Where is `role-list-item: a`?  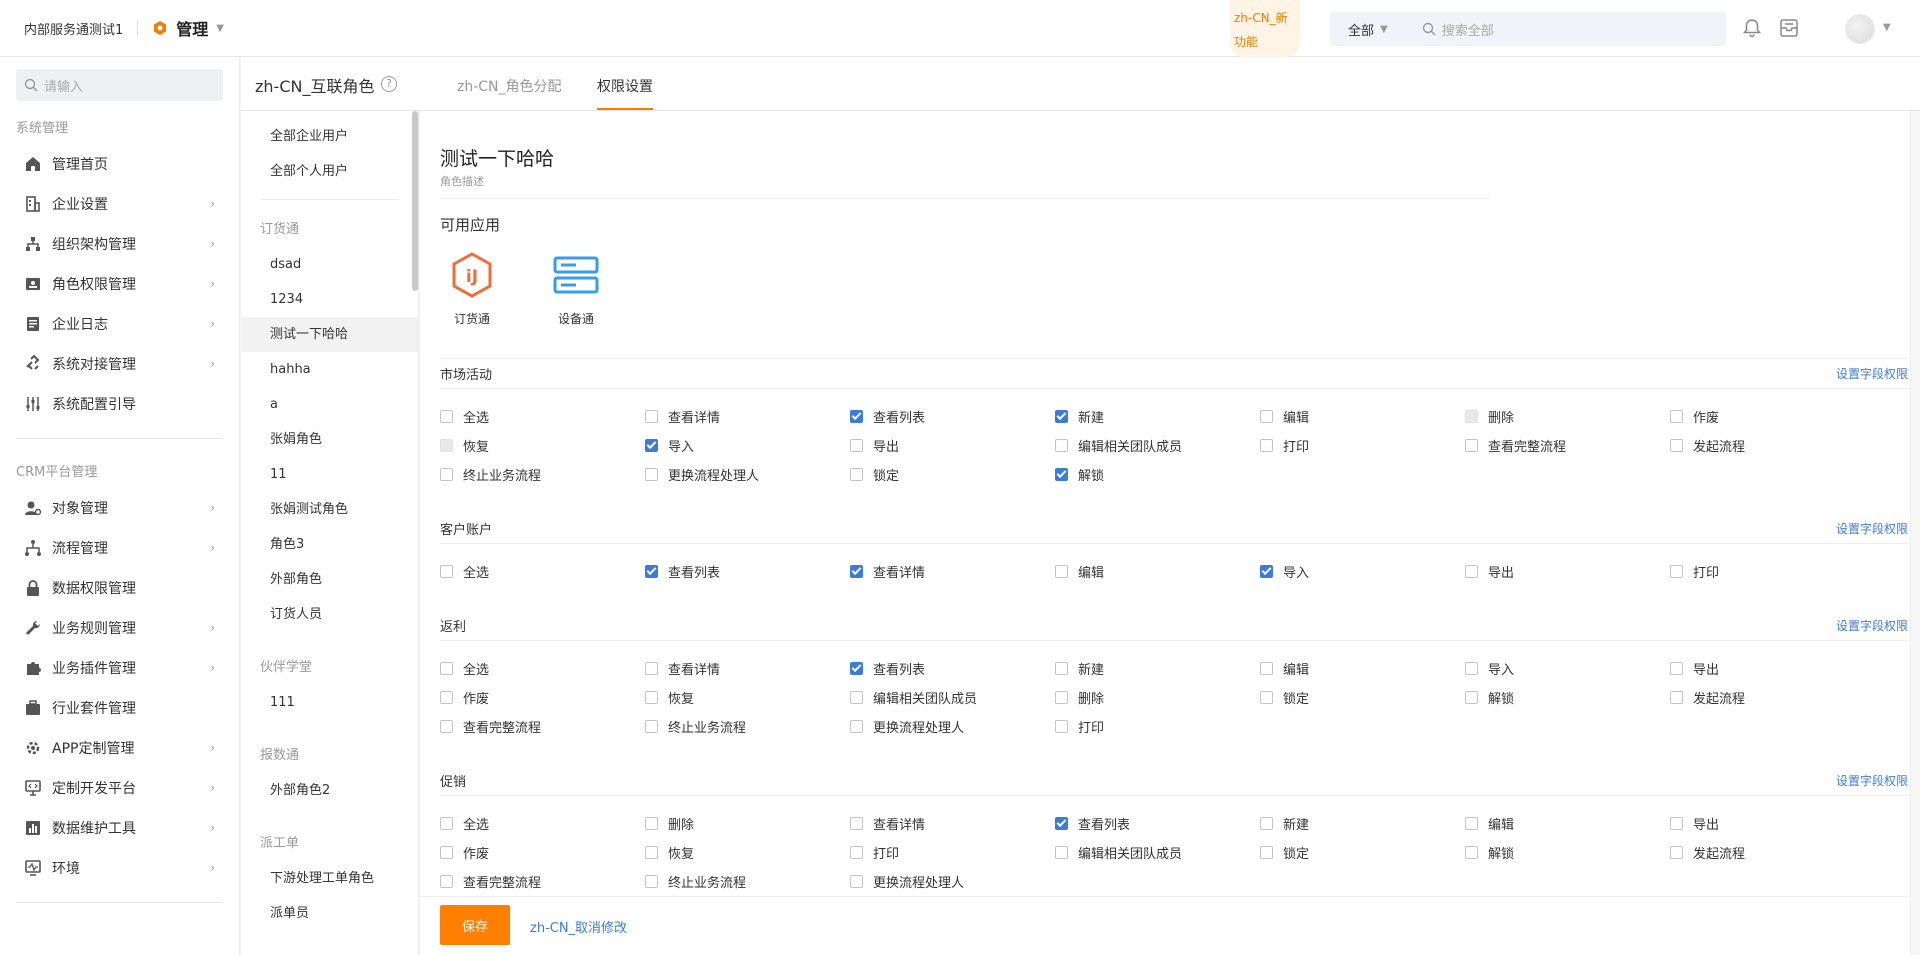 role-list-item: a is located at coordinates (329, 404).